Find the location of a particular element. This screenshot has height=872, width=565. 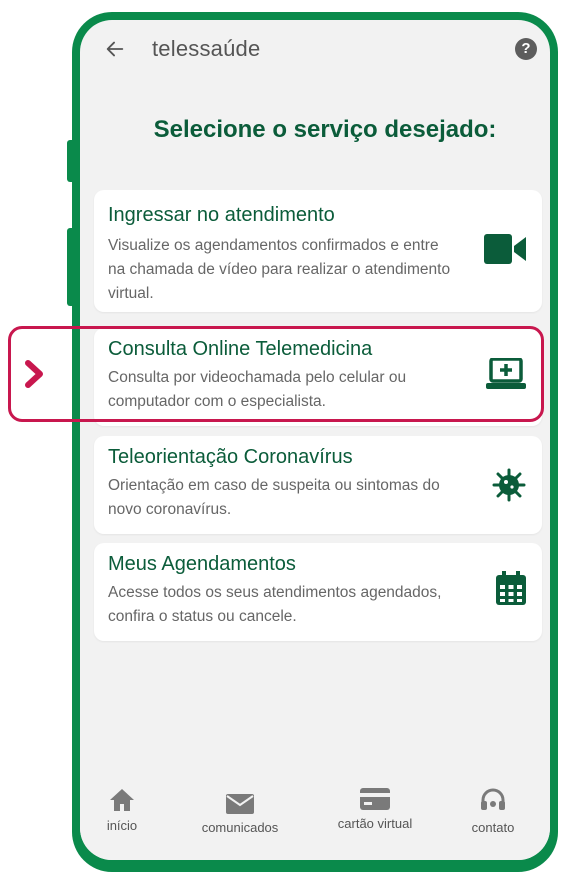

nav-item-inicio: início is located at coordinates (122, 810).